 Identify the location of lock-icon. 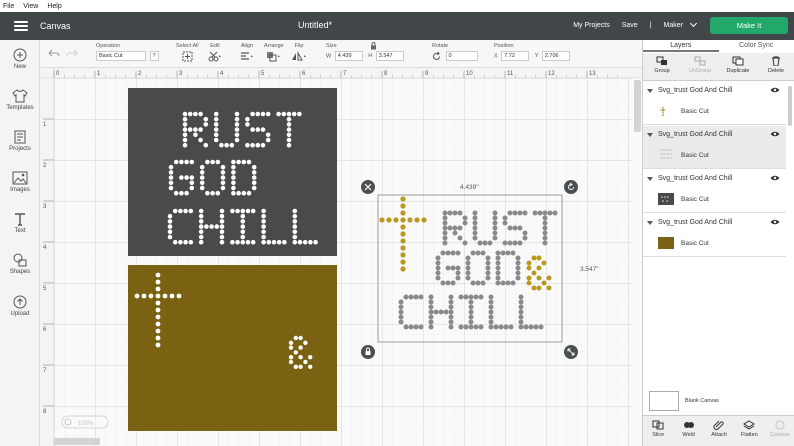
(373, 46).